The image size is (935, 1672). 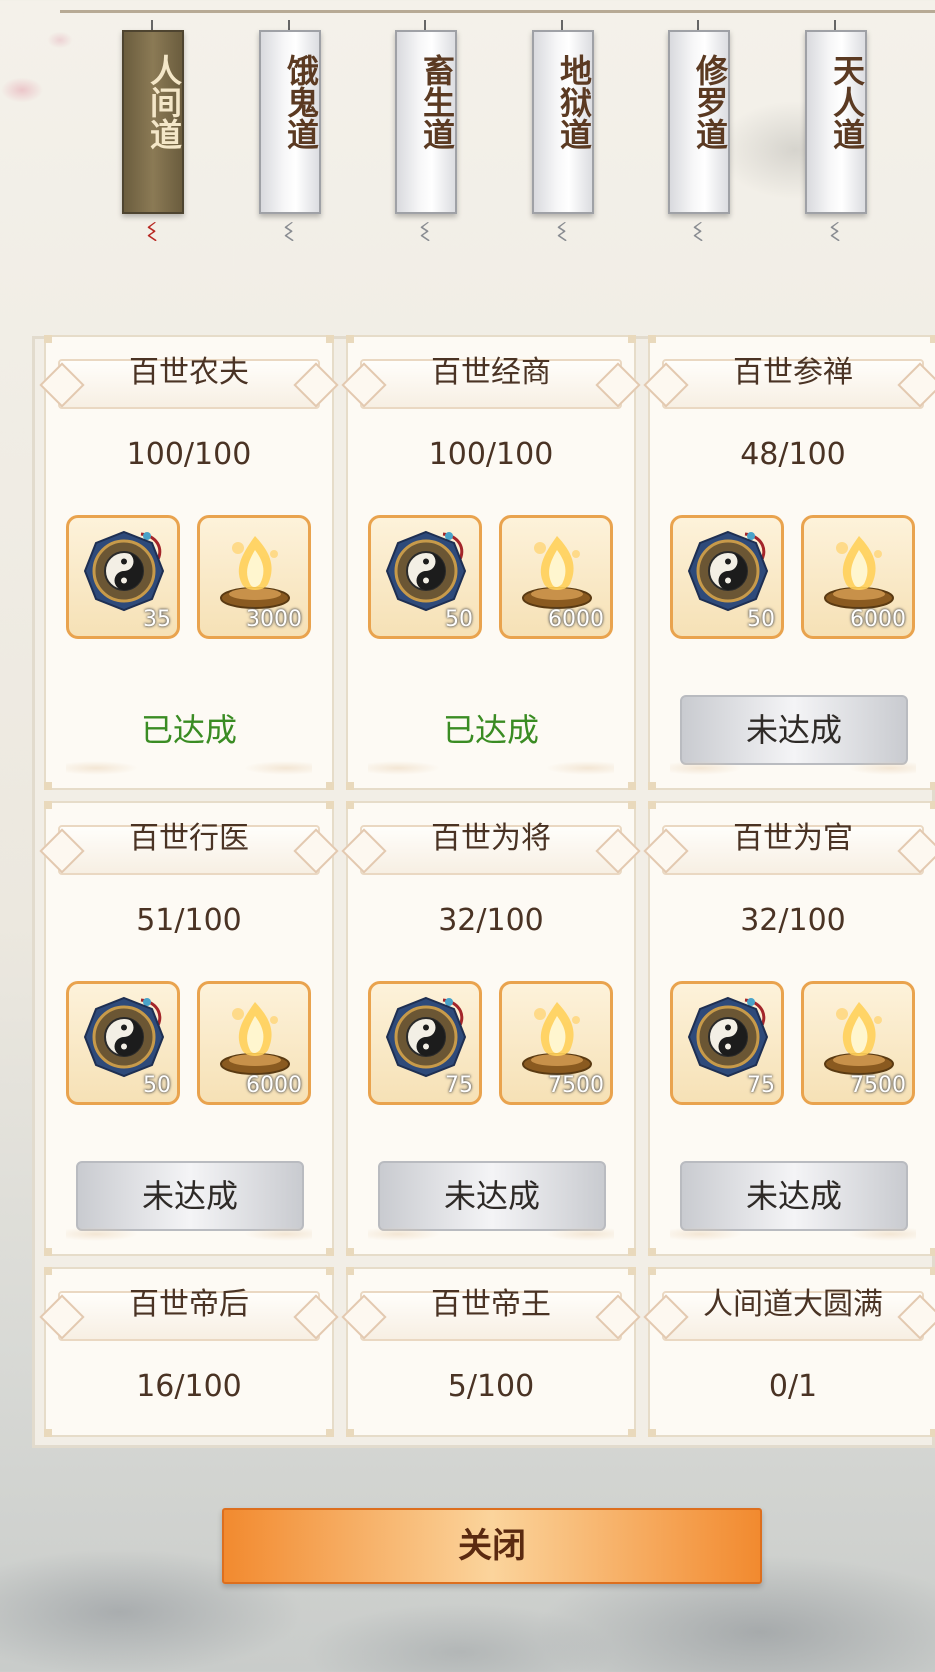 I want to click on tab-1: 饿鬼道 ଽ, so click(x=290, y=135).